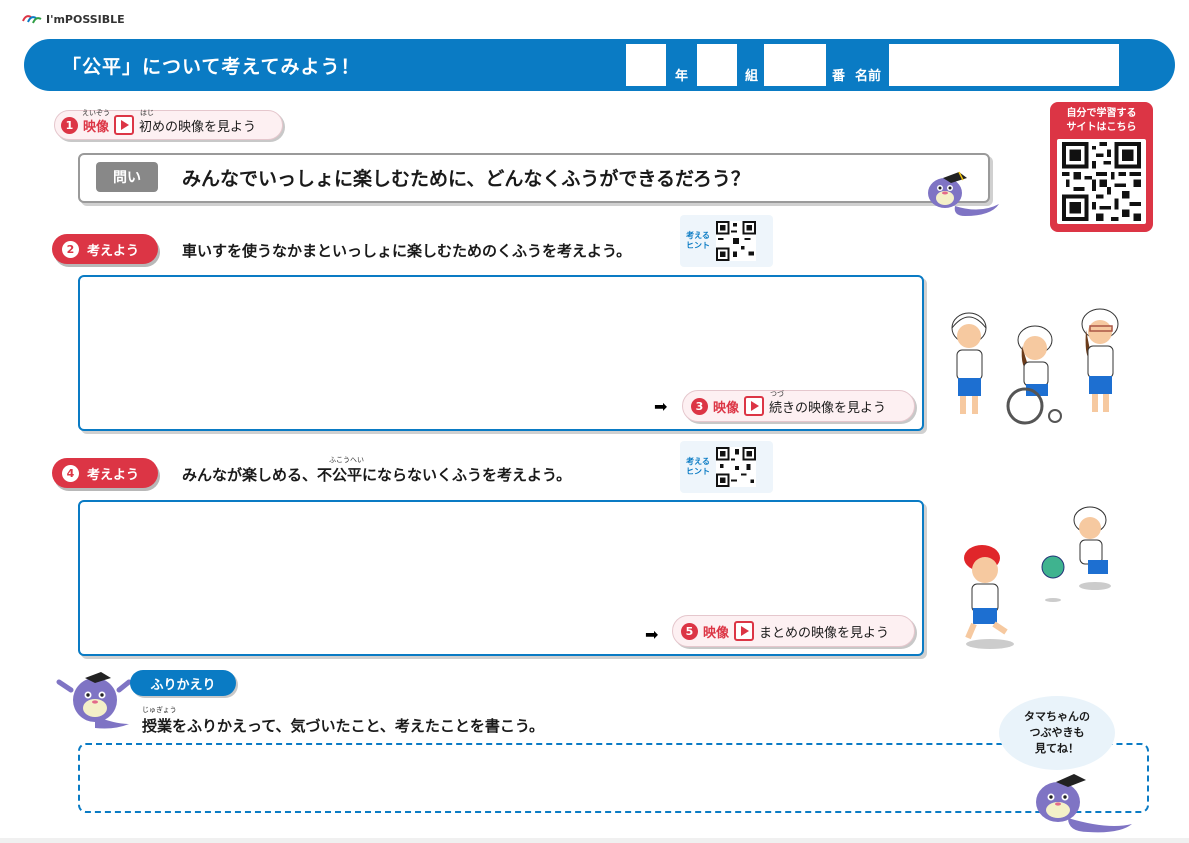  What do you see at coordinates (1101, 113) in the screenshot?
I see `site-card-line1: 自分で学習する` at bounding box center [1101, 113].